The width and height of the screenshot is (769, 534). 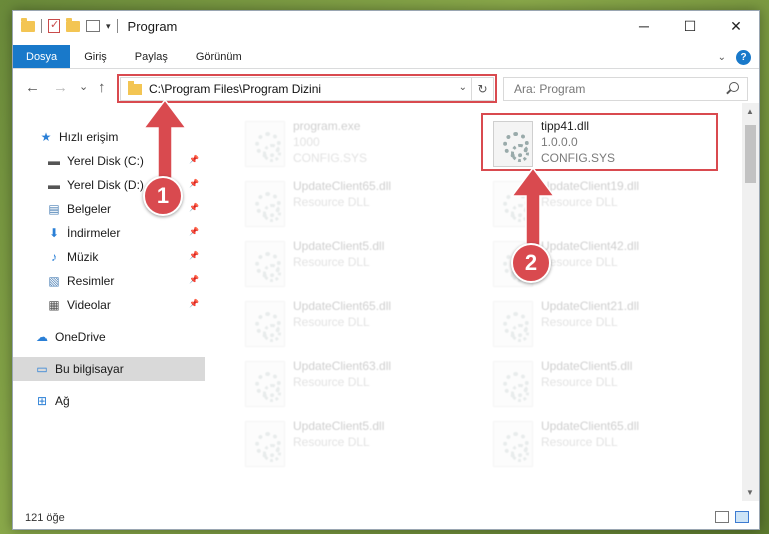 I want to click on sidebar-item-label: Müzik, so click(x=83, y=257).